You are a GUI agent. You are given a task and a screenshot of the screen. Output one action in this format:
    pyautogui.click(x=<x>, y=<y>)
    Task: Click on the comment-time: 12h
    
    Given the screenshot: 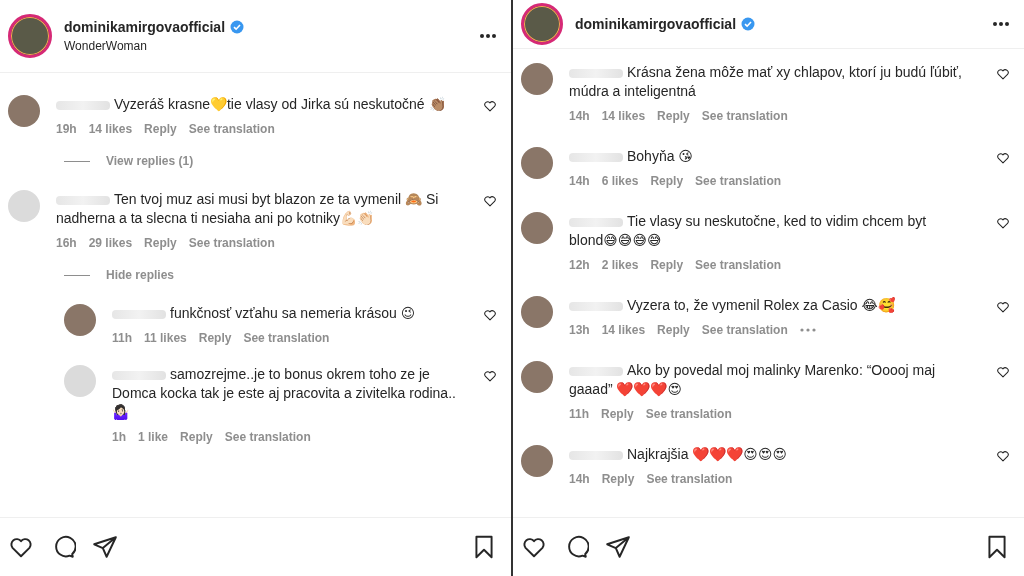 What is the action you would take?
    pyautogui.click(x=579, y=265)
    